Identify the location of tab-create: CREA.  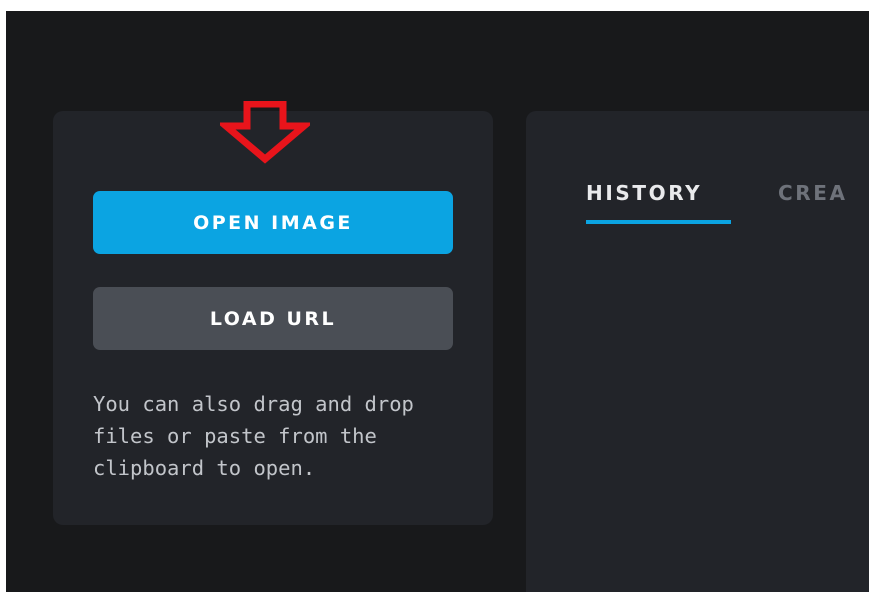
(813, 193).